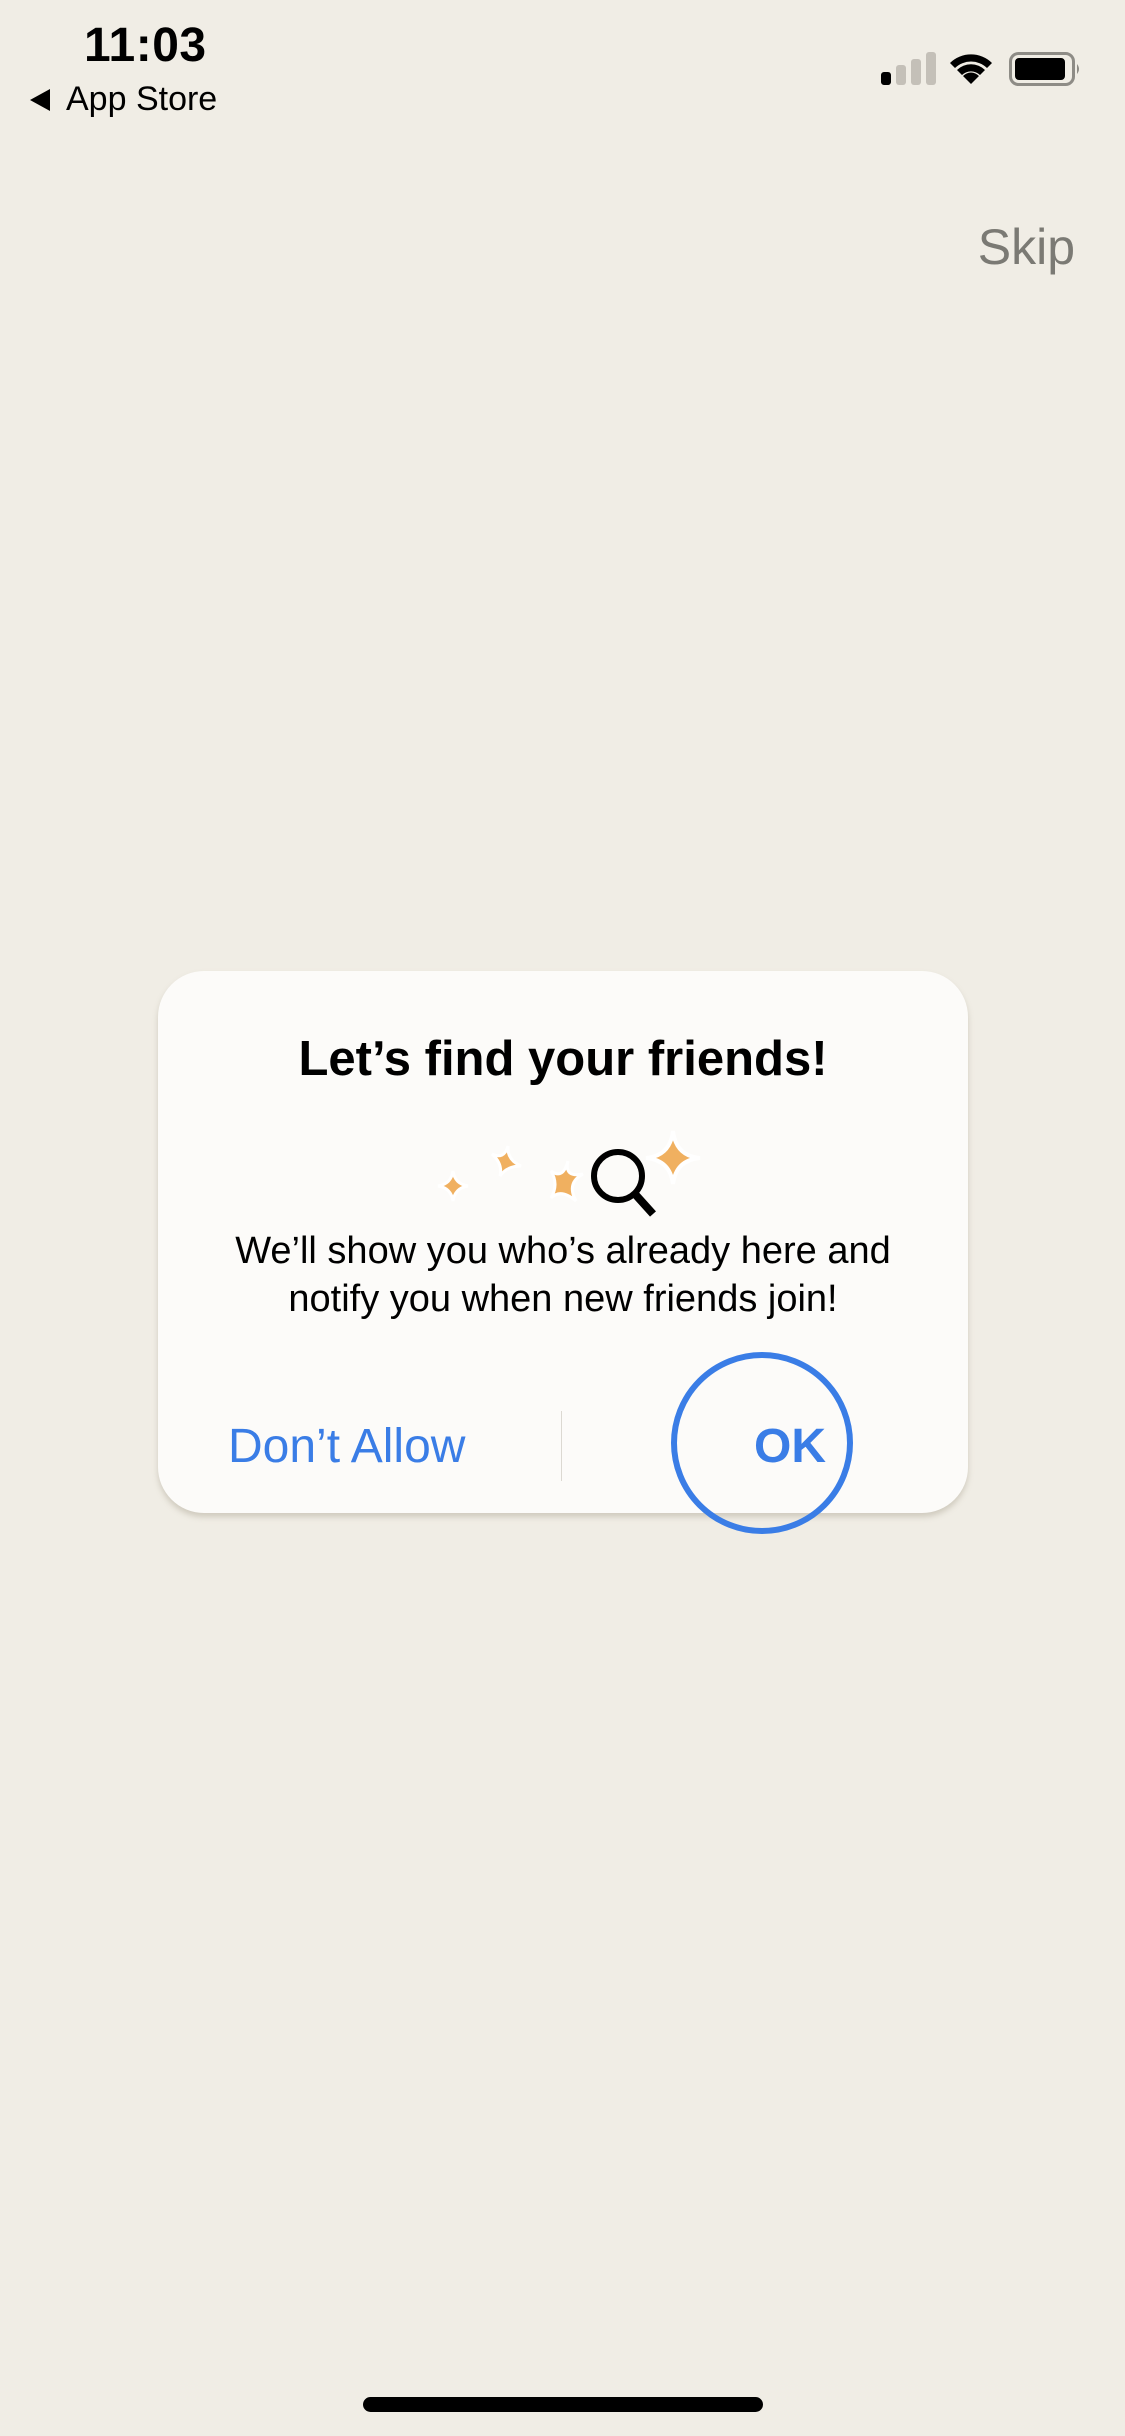 This screenshot has width=1125, height=2436. I want to click on battery-icon, so click(1044, 69).